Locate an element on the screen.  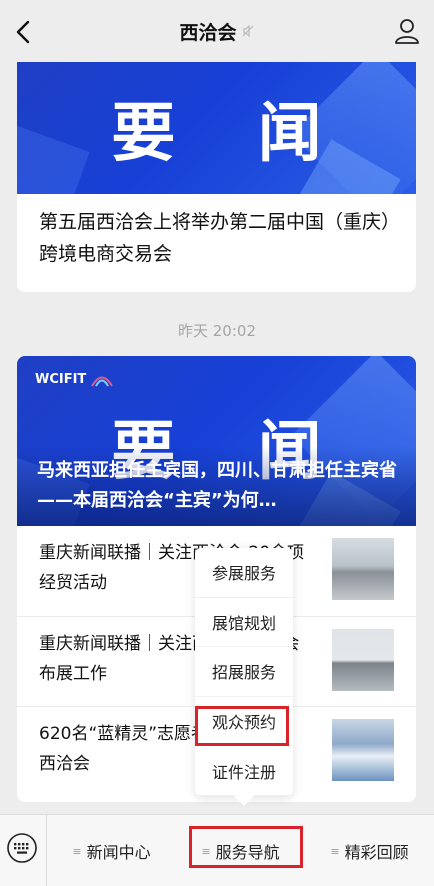
tab-label: 新闻中心 is located at coordinates (118, 852).